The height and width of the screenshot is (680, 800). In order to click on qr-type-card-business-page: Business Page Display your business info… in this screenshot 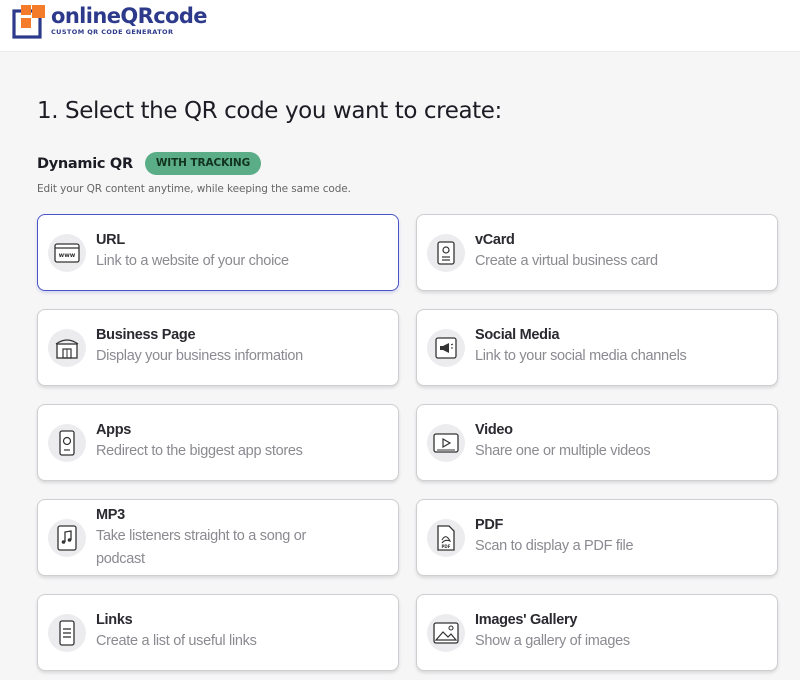, I will do `click(218, 347)`.